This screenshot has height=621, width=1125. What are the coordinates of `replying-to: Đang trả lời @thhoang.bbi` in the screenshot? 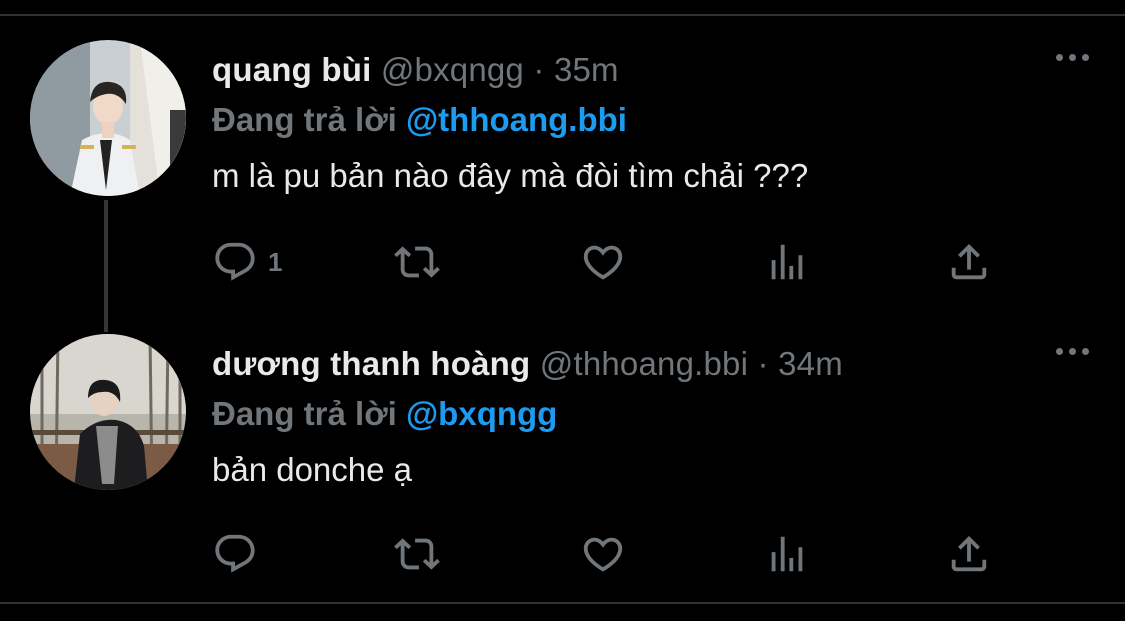 It's located at (652, 120).